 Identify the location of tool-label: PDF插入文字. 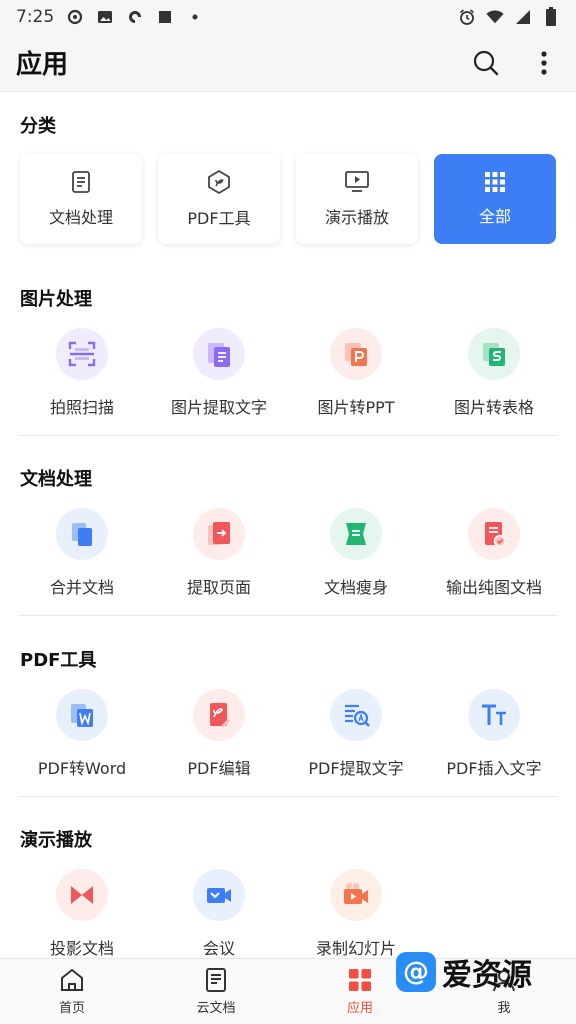
(494, 768).